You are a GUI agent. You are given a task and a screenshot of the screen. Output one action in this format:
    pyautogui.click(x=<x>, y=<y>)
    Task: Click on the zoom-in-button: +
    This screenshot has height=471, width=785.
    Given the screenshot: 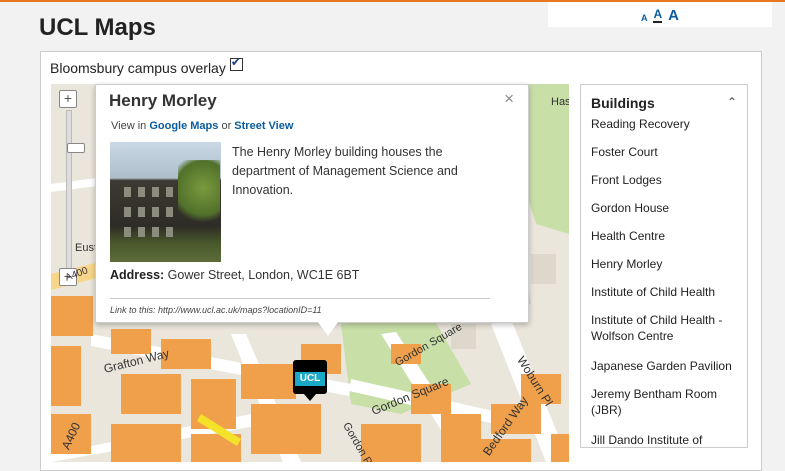 What is the action you would take?
    pyautogui.click(x=68, y=99)
    